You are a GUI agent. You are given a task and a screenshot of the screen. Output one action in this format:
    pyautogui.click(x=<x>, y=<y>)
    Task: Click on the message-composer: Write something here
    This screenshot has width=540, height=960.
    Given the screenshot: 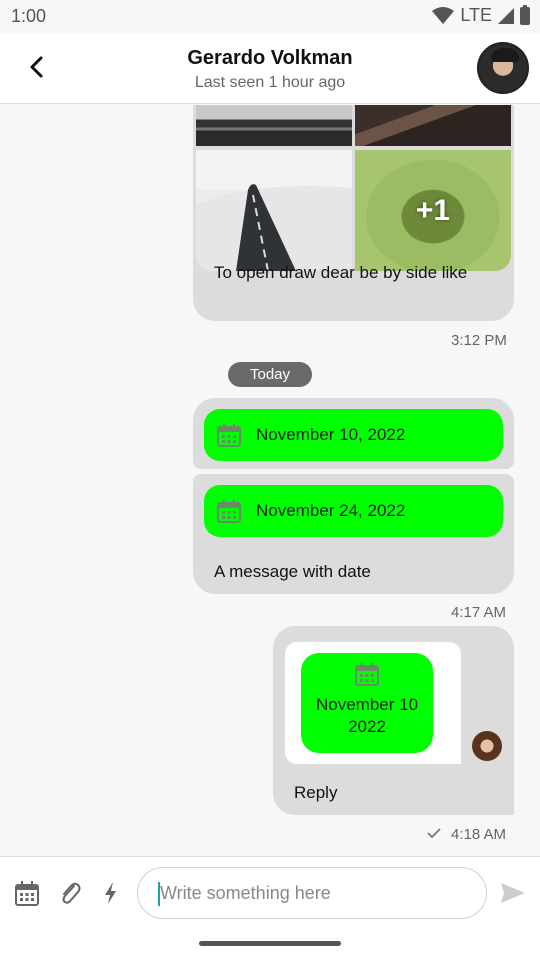 What is the action you would take?
    pyautogui.click(x=270, y=892)
    